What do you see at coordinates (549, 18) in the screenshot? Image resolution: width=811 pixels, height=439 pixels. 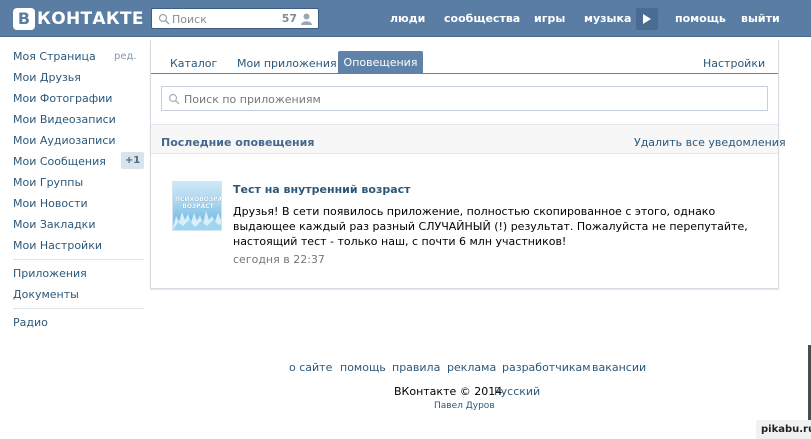 I see `nav-games: игры` at bounding box center [549, 18].